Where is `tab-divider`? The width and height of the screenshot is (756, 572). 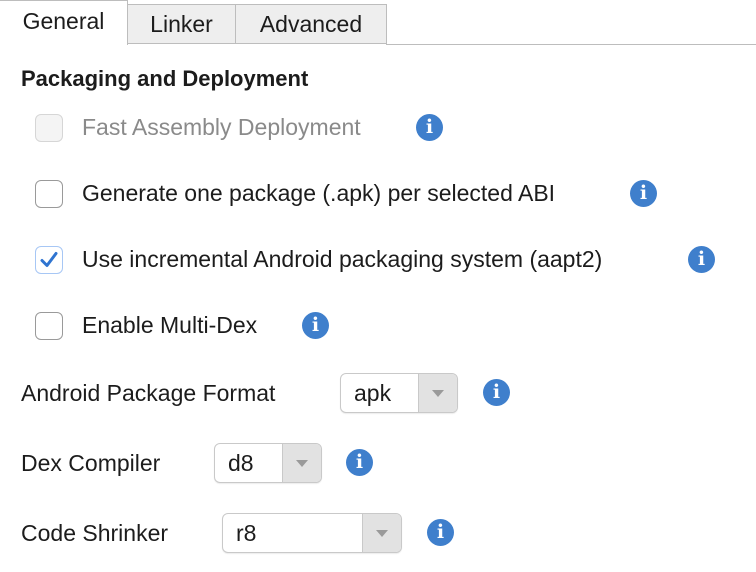 tab-divider is located at coordinates (571, 44).